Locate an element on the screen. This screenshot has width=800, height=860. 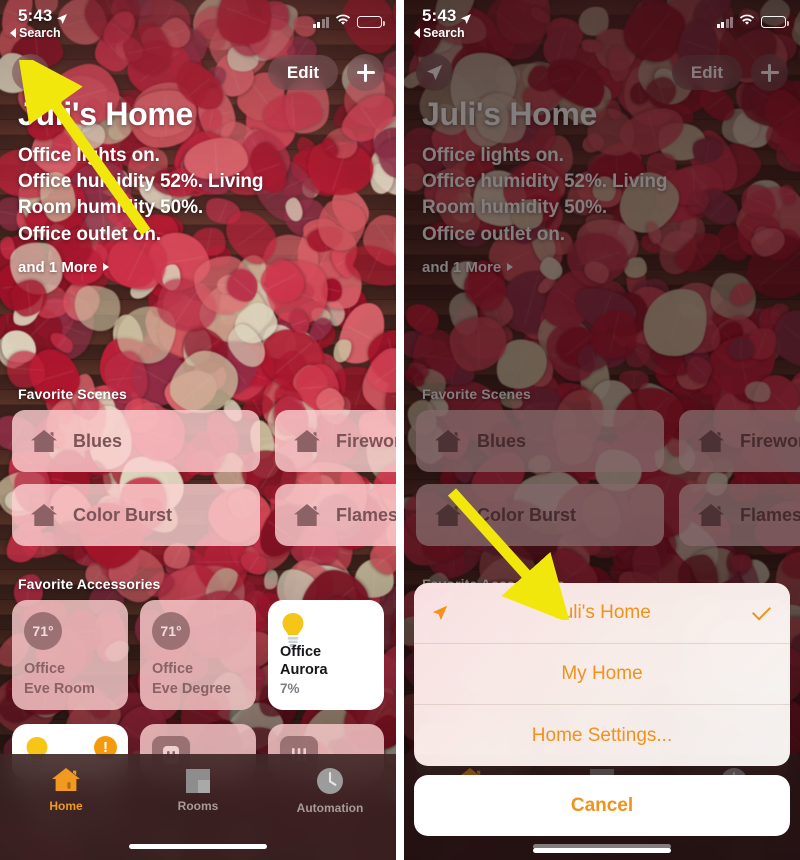
tab-bar: Home Rooms Automation is located at coordinates (198, 807).